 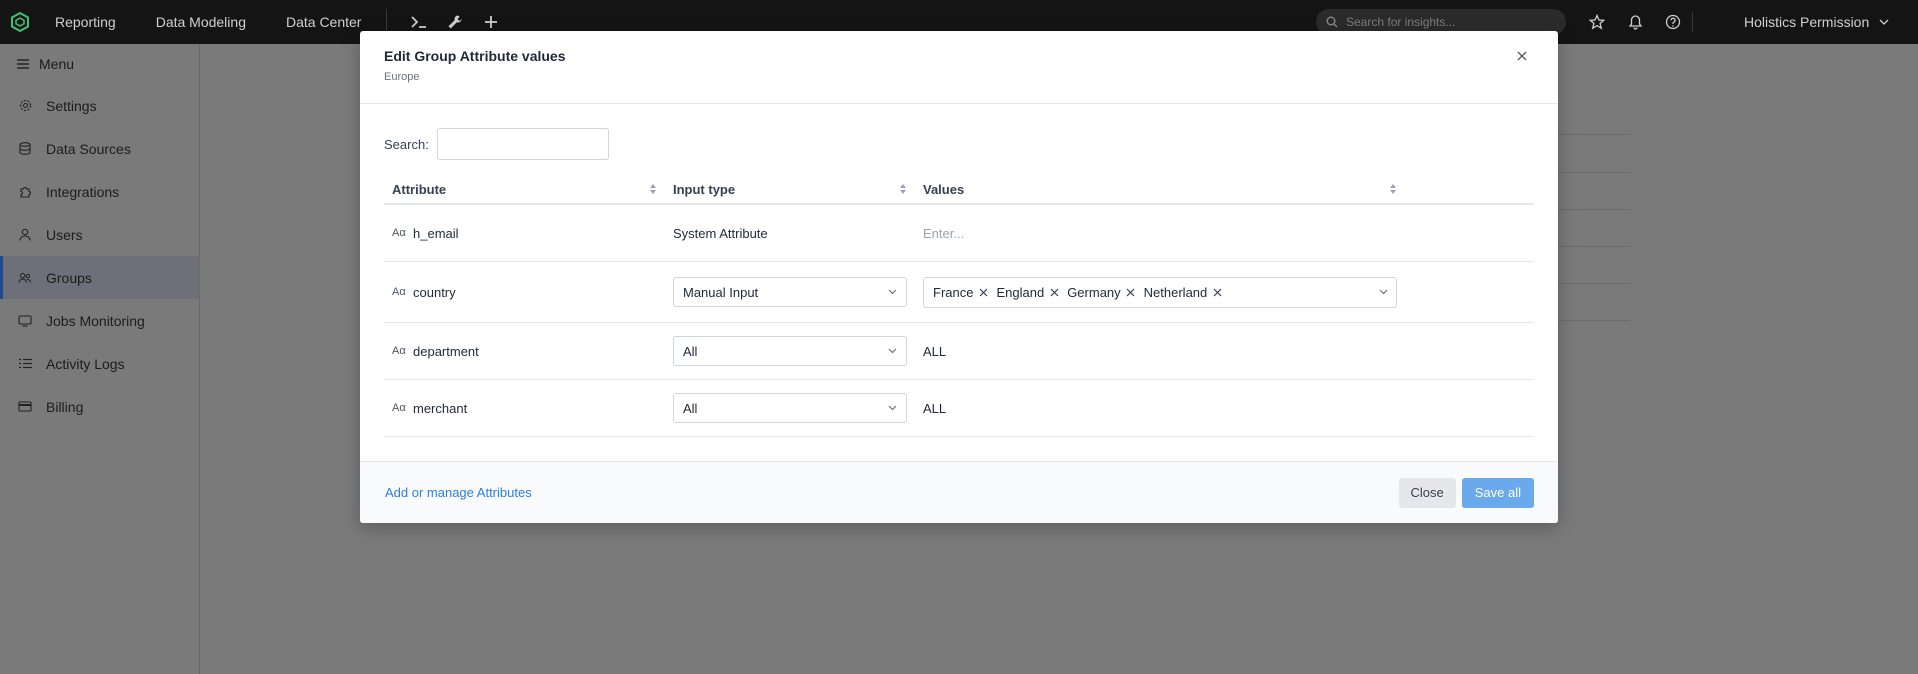 I want to click on column-header-input-type: Input type, so click(x=790, y=189).